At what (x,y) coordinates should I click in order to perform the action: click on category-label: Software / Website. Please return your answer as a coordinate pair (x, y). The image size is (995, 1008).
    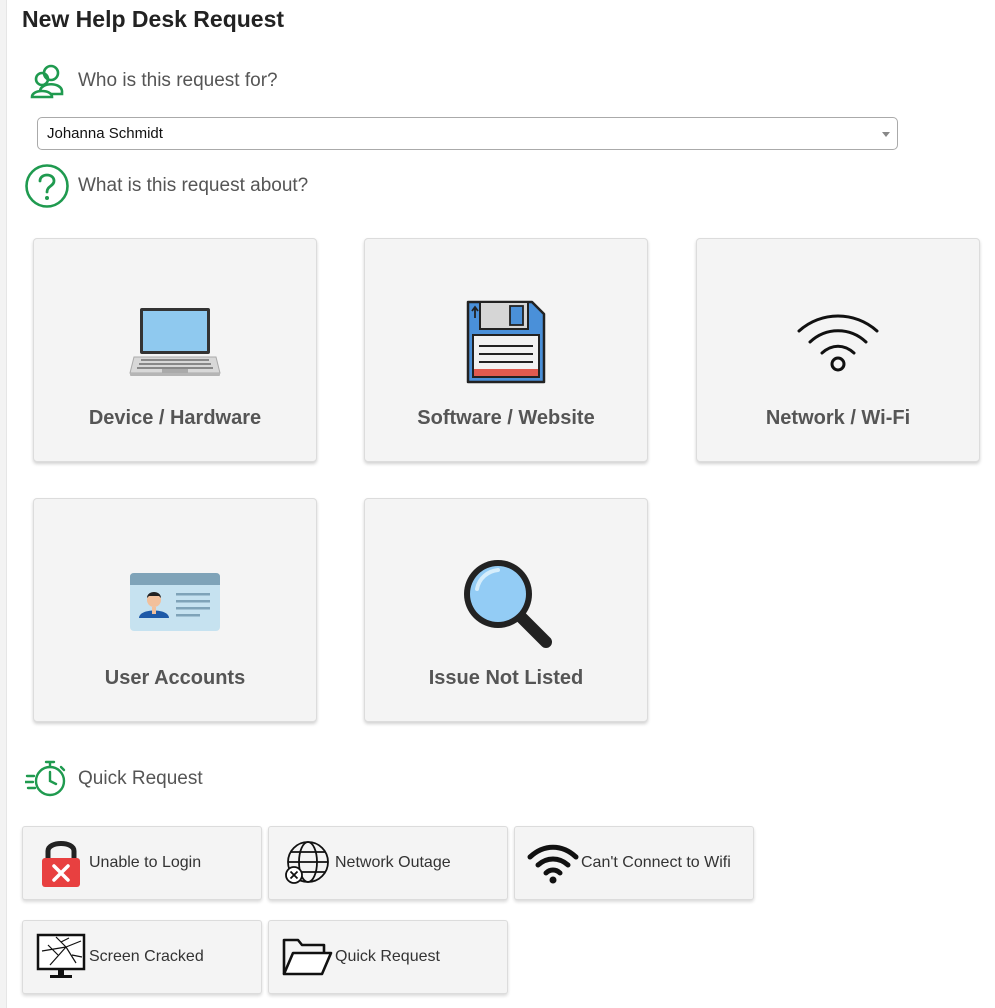
    Looking at the image, I should click on (506, 418).